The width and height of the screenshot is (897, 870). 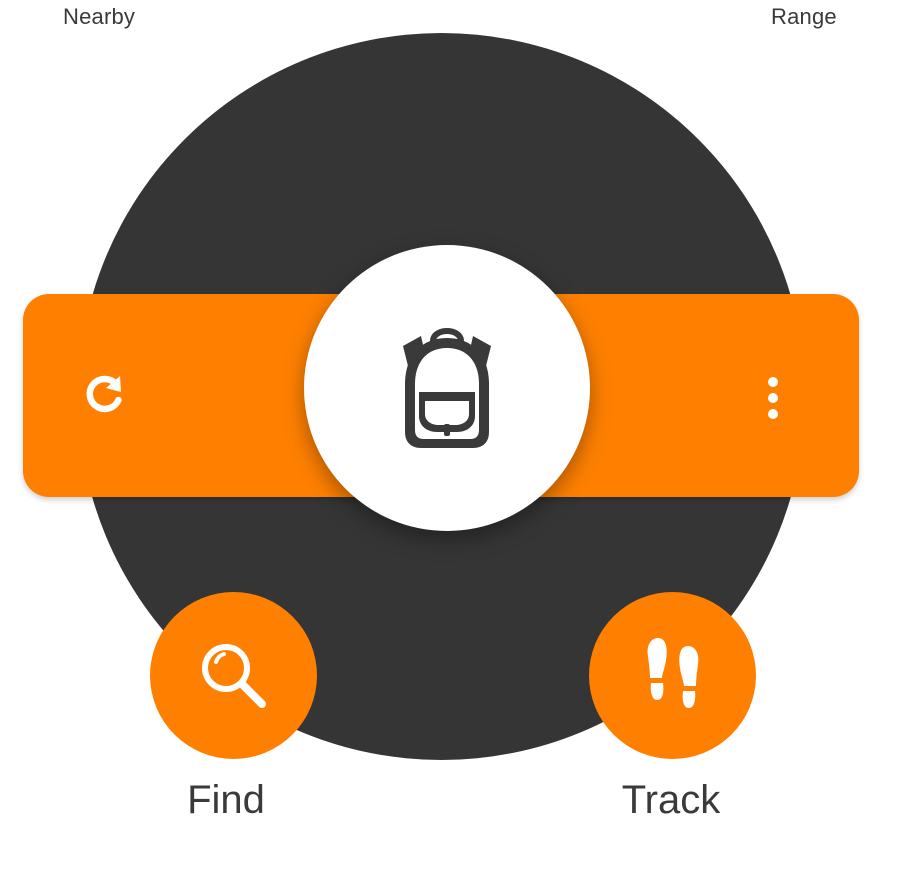 I want to click on center-device-button, so click(x=447, y=388).